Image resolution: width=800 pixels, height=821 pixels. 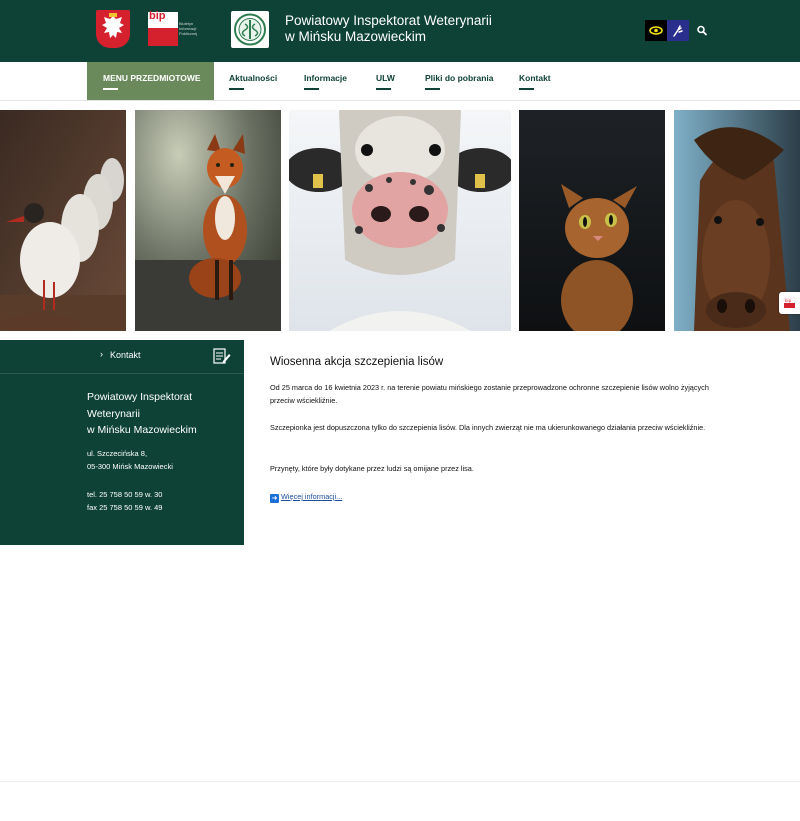 I want to click on photo-cow, so click(x=400, y=220).